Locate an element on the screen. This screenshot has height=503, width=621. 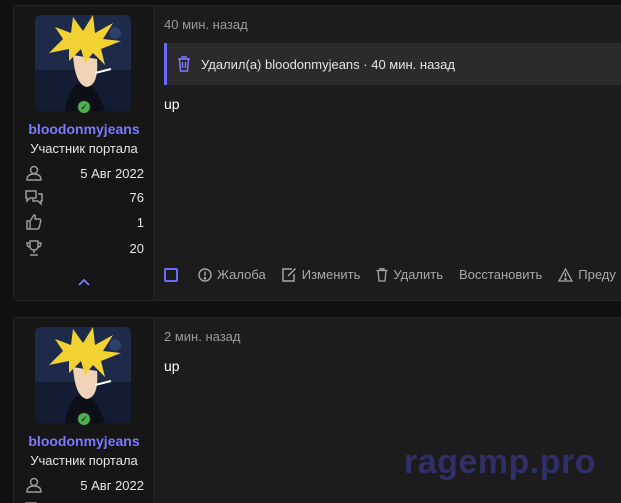
edit-button: Изменить is located at coordinates (321, 274).